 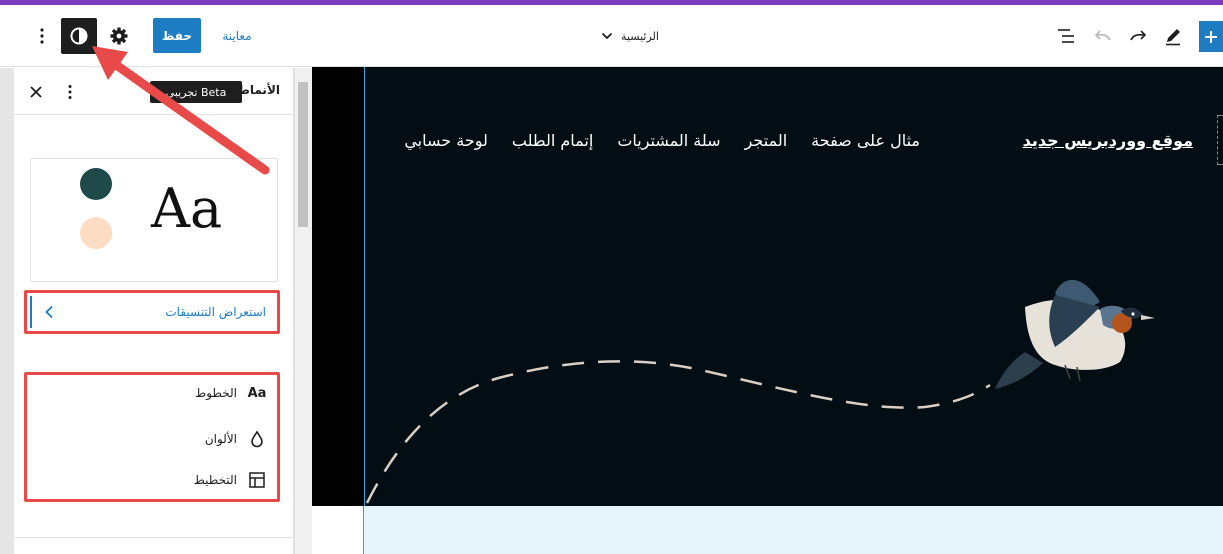 What do you see at coordinates (678, 432) in the screenshot?
I see `dashed-flight-path` at bounding box center [678, 432].